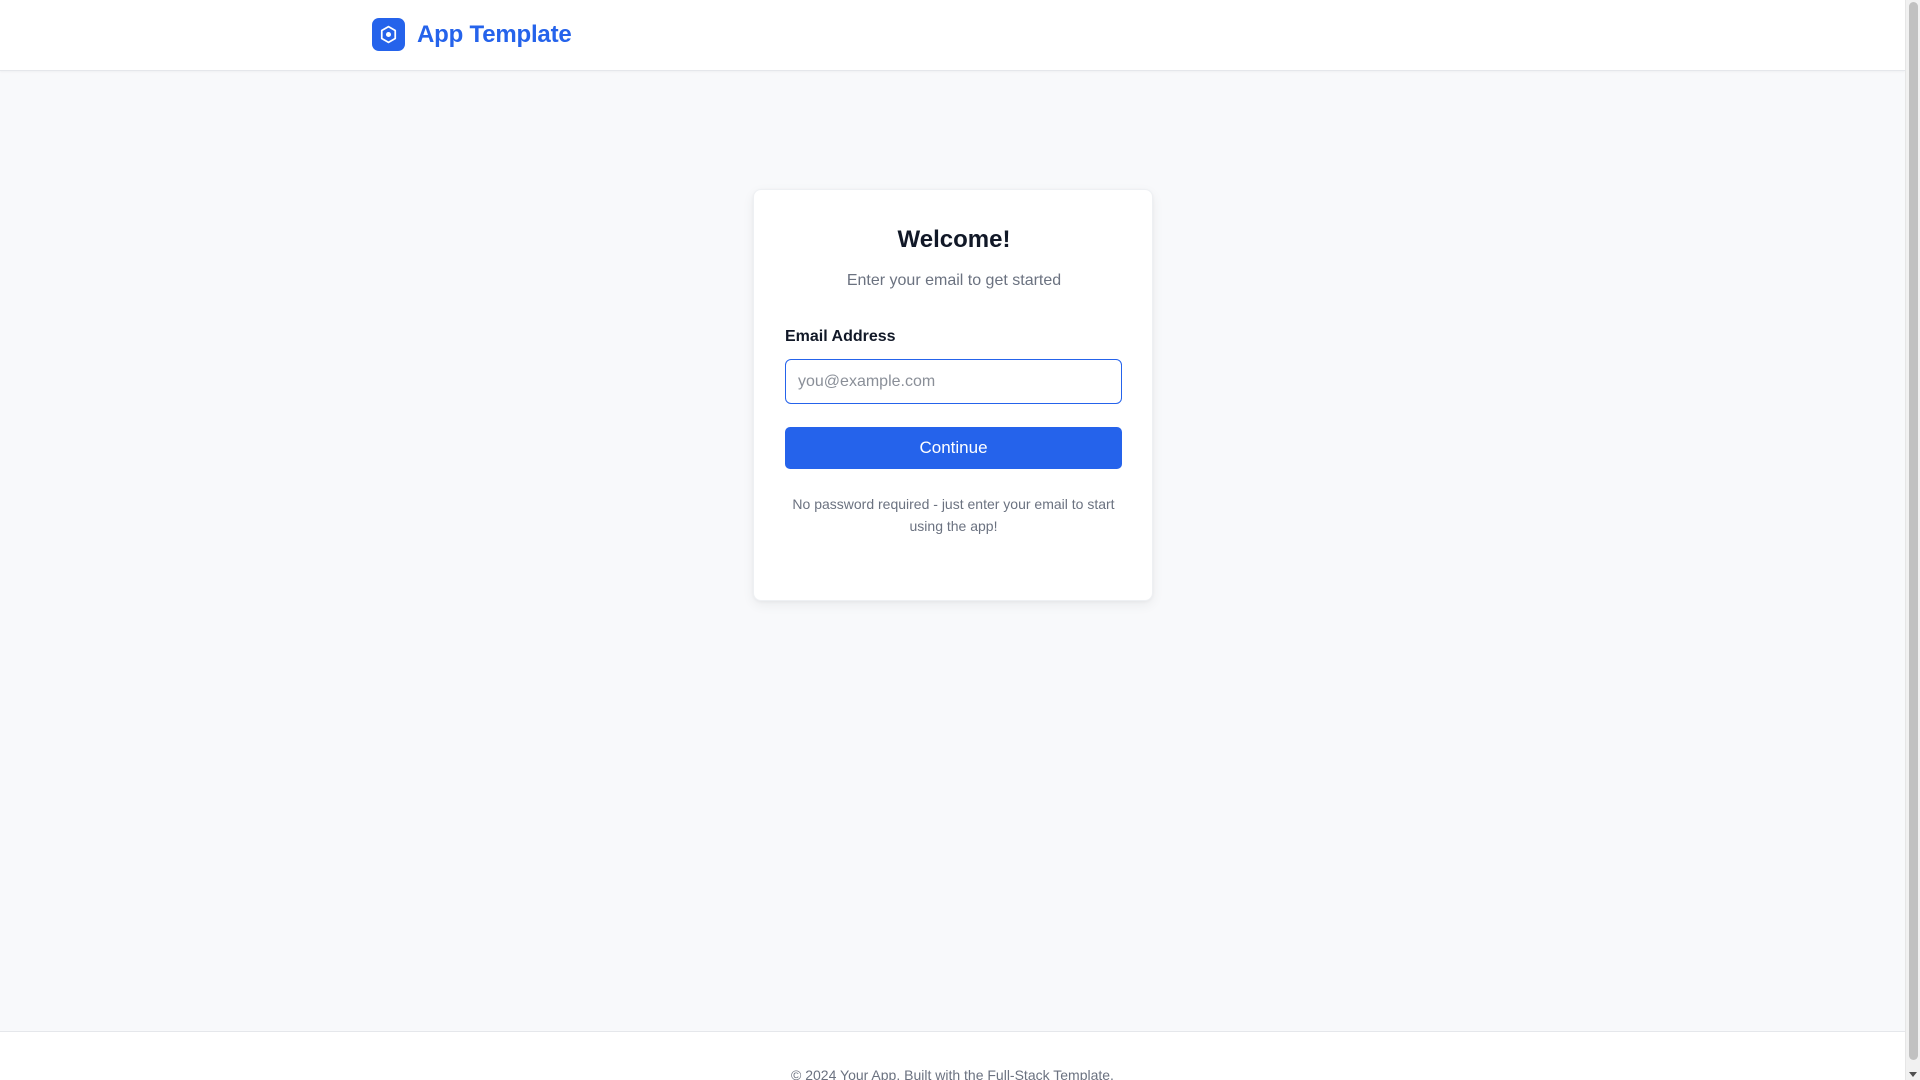 The height and width of the screenshot is (1080, 1920). Describe the element at coordinates (840, 336) in the screenshot. I see `email-label: Email Address` at that location.